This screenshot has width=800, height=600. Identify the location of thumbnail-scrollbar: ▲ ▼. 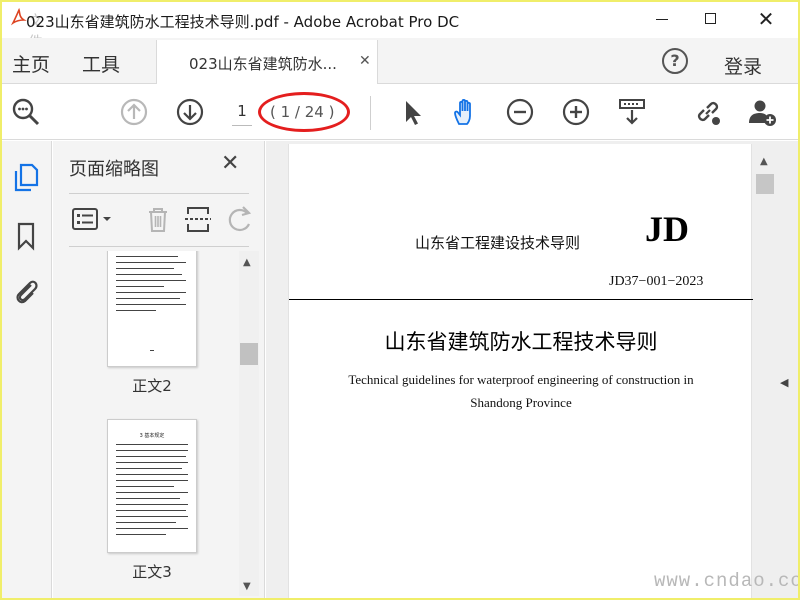
(249, 423).